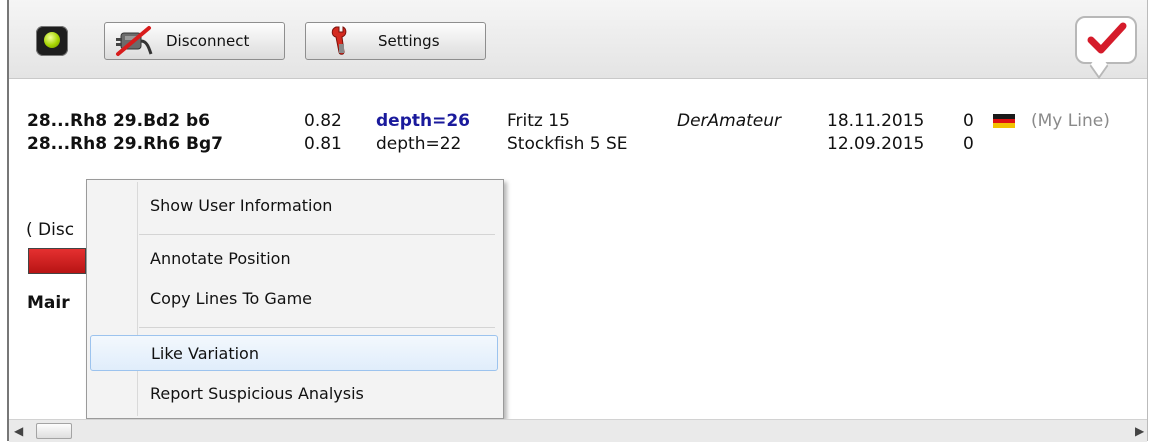 Image resolution: width=1154 pixels, height=442 pixels. What do you see at coordinates (50, 230) in the screenshot?
I see `disconnect-status-text: ( Disc` at bounding box center [50, 230].